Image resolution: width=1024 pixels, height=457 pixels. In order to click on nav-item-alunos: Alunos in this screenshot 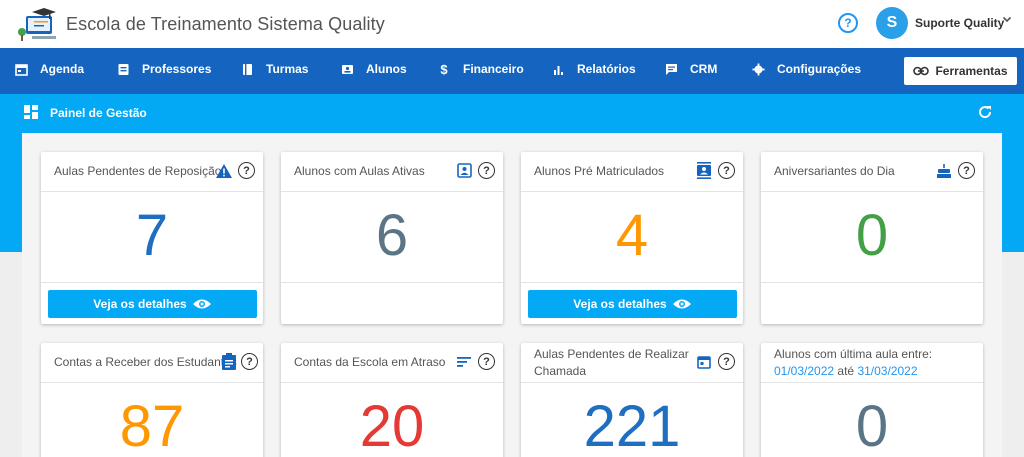, I will do `click(373, 69)`.